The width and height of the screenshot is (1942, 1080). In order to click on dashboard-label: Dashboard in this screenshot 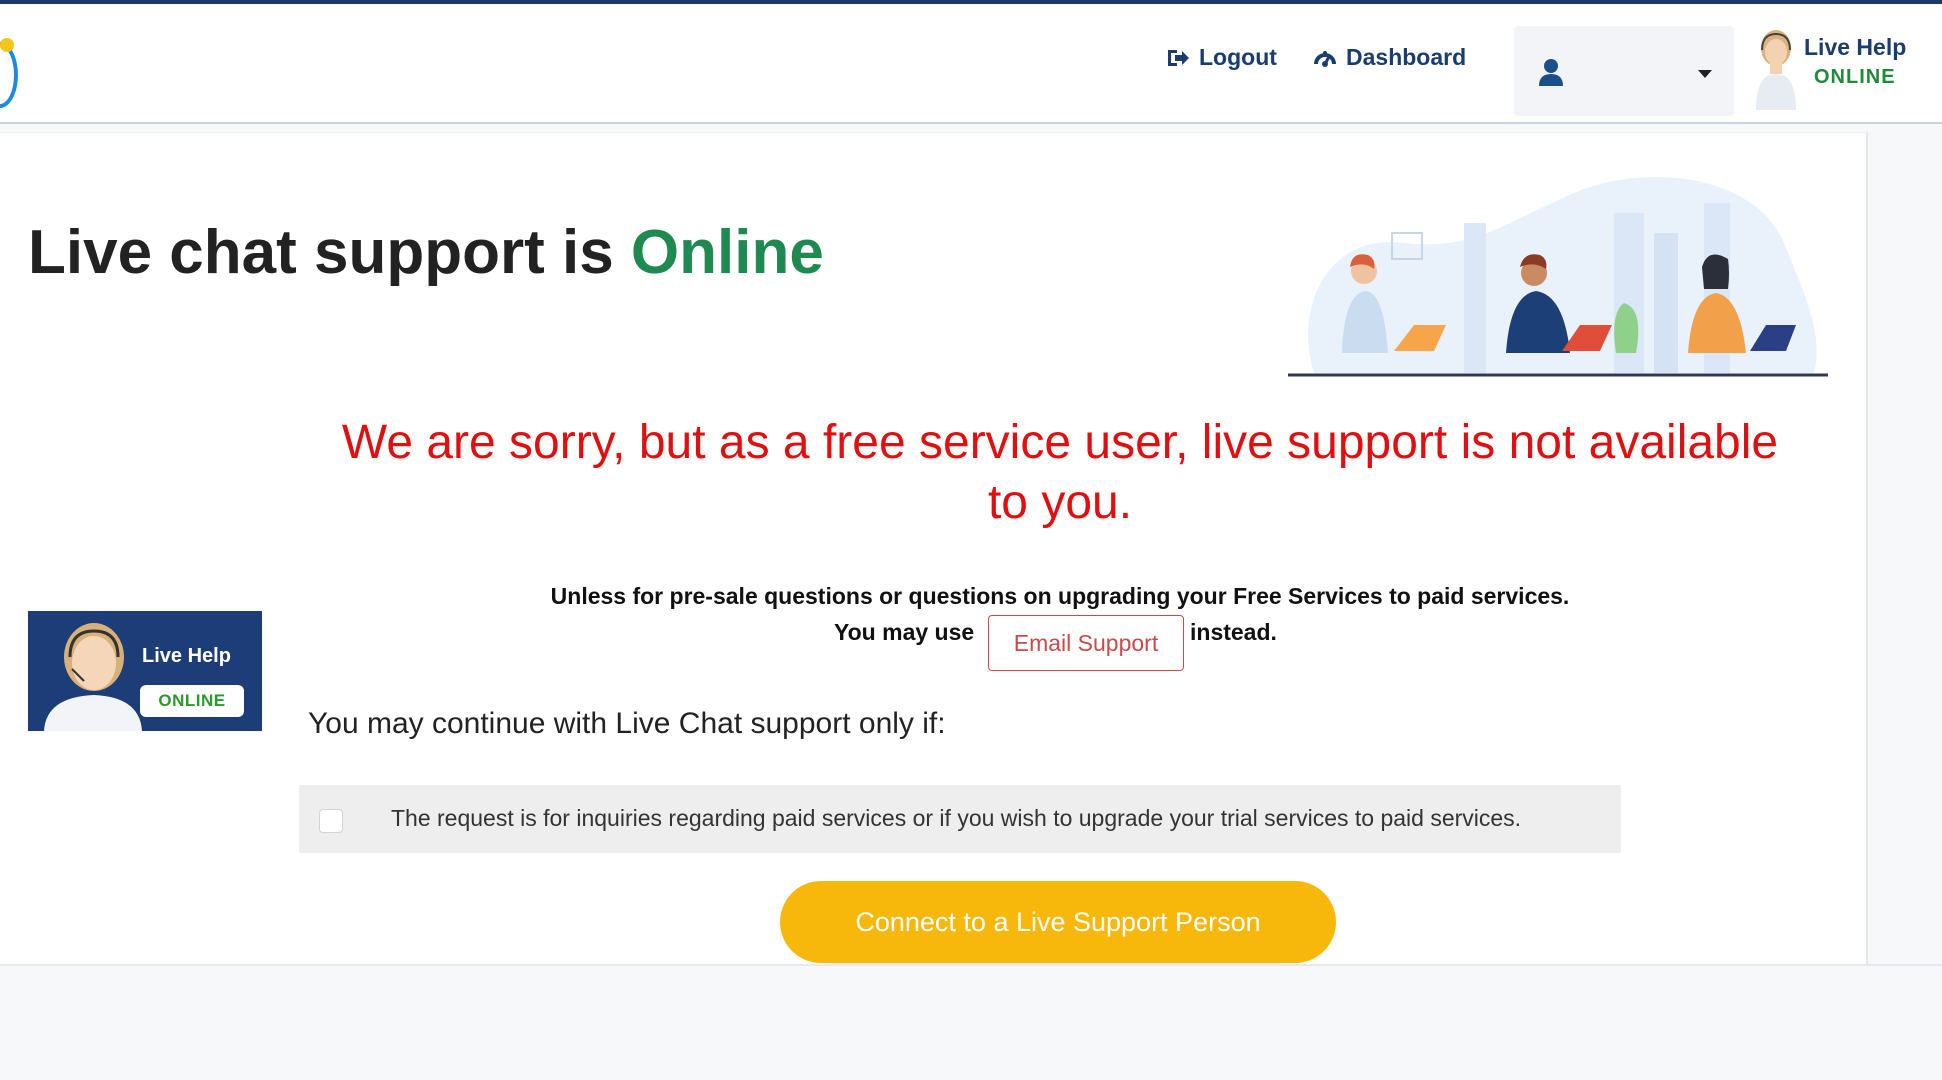, I will do `click(1406, 57)`.